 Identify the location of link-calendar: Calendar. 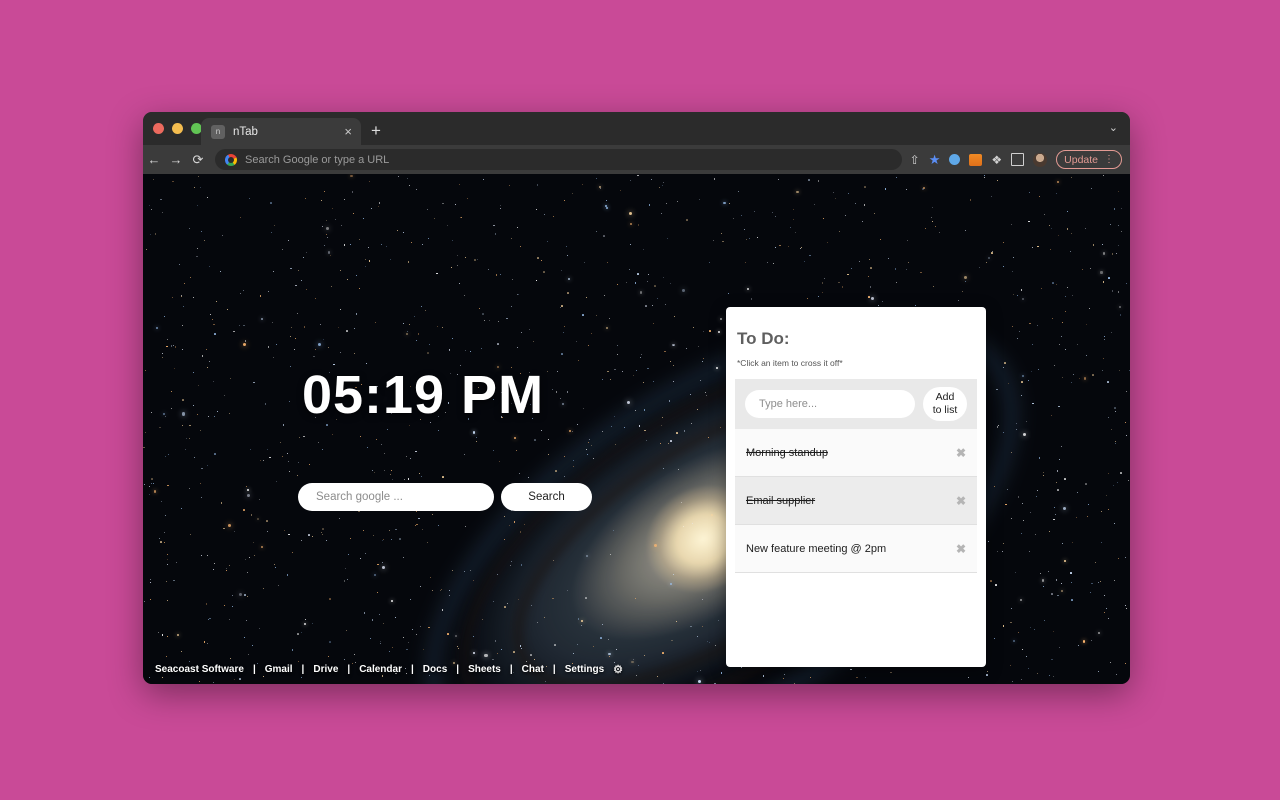
(380, 669).